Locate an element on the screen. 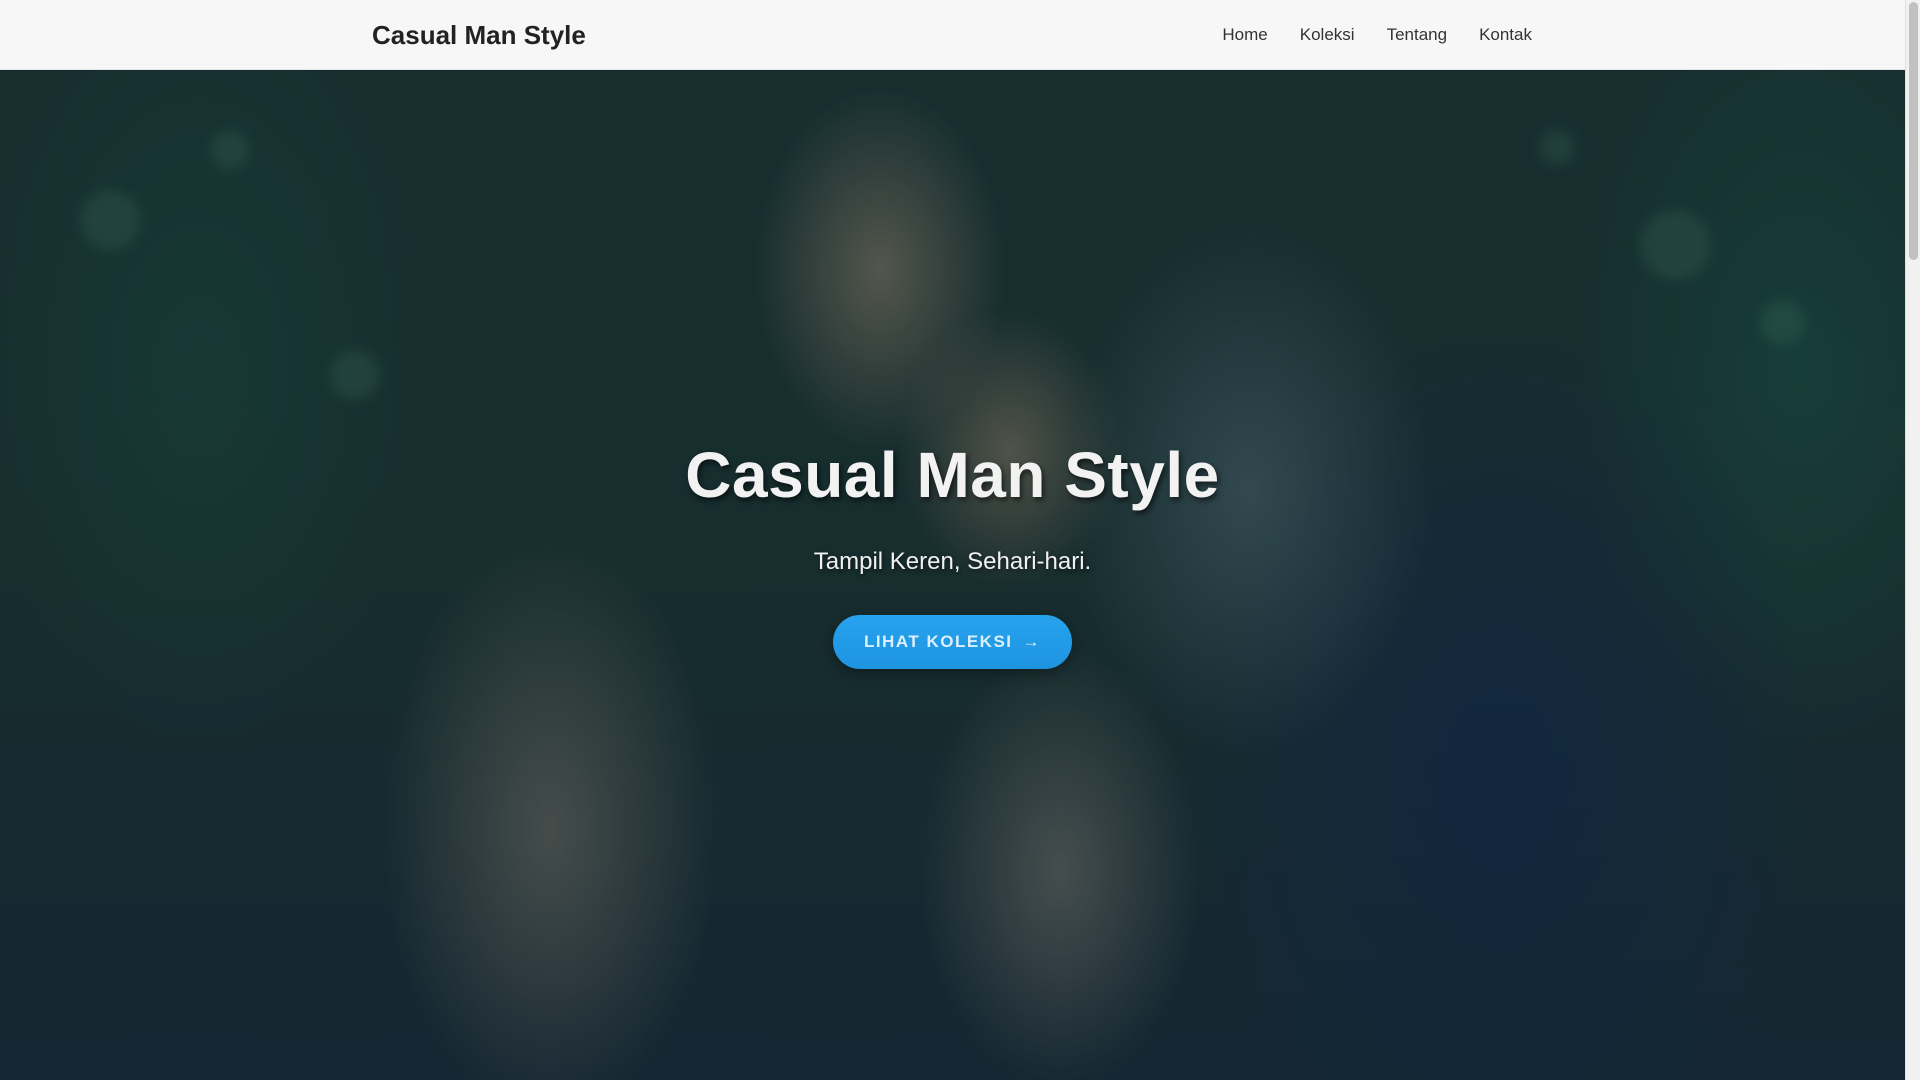  view-collection-button: LIHAT KOLEKSI → is located at coordinates (952, 642).